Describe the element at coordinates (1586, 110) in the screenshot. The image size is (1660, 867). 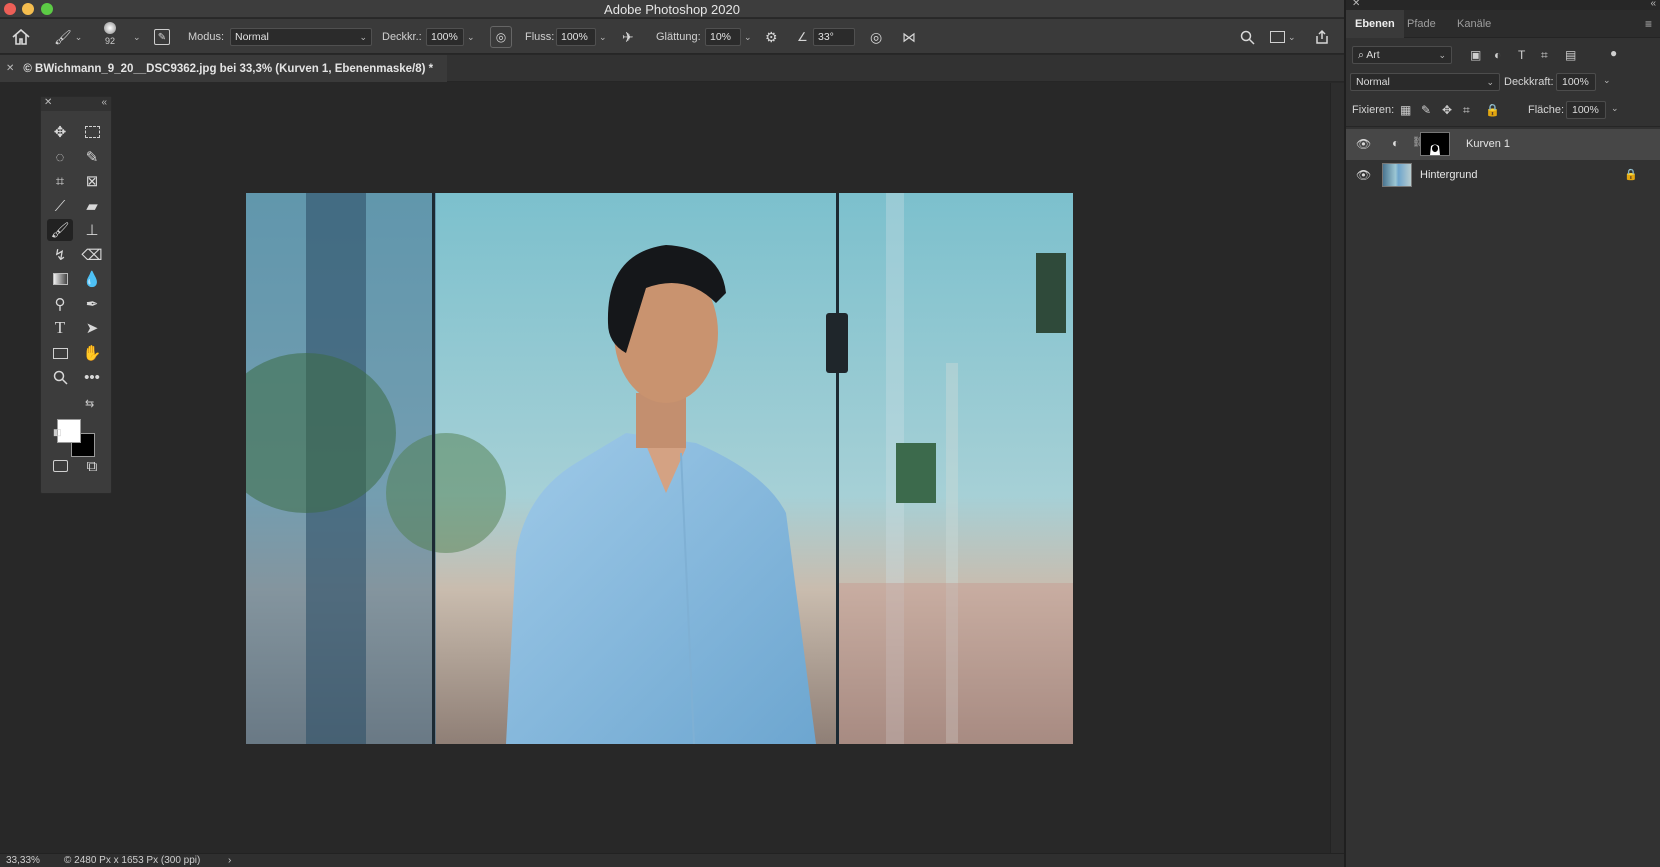
I see `fill-input: 100%` at that location.